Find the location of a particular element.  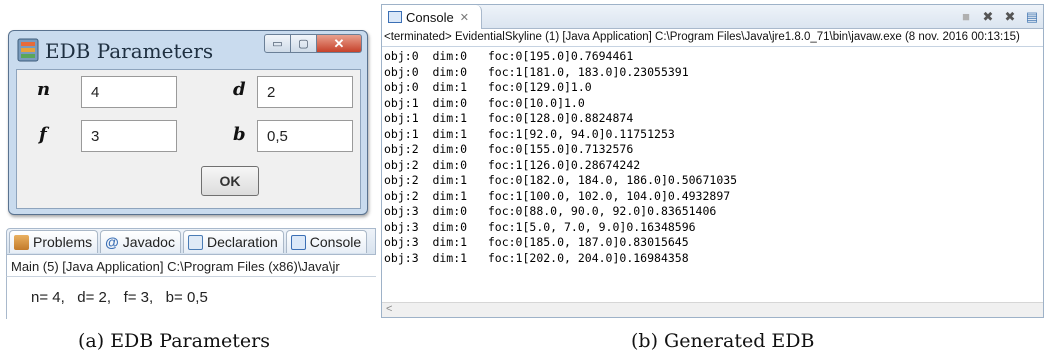

param-n-input: 4 is located at coordinates (129, 92).